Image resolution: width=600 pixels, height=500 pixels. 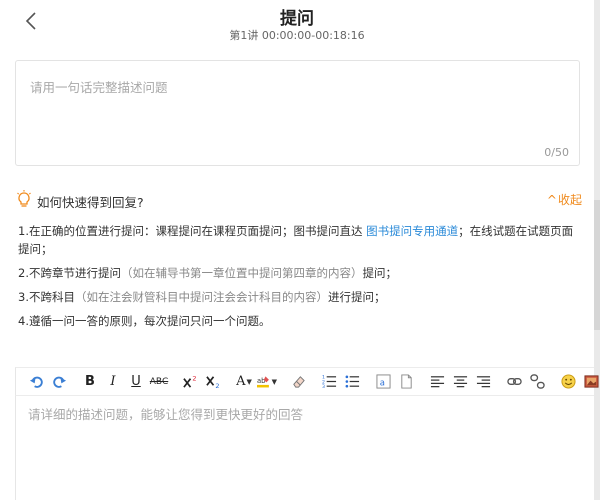 I want to click on svg-text: ab, so click(x=261, y=381).